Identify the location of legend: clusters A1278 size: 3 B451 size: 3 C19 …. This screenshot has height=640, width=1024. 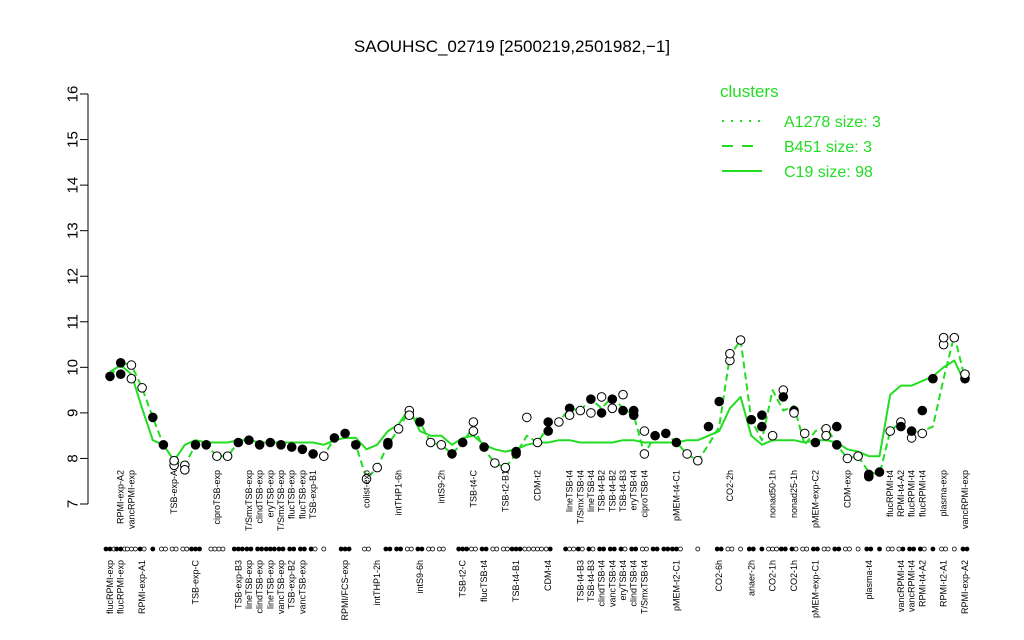
(800, 131).